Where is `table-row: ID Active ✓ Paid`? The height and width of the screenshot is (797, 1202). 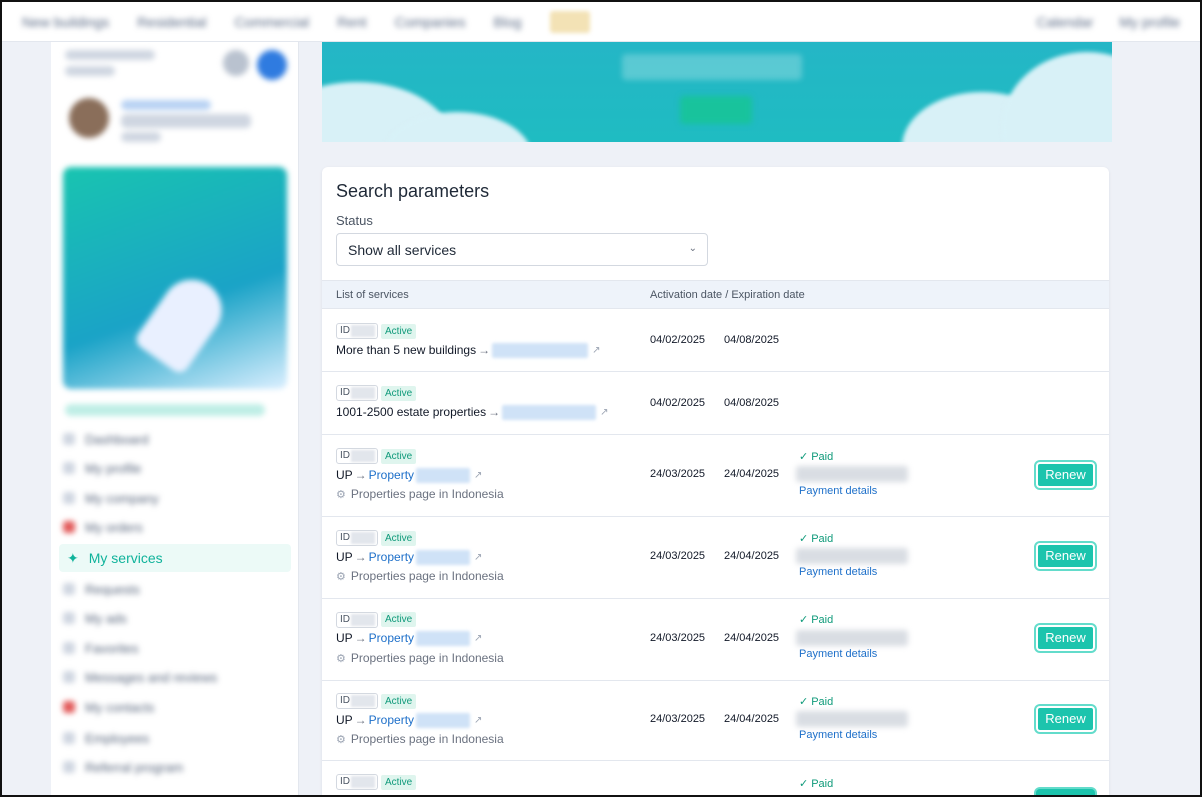 table-row: ID Active ✓ Paid is located at coordinates (715, 778).